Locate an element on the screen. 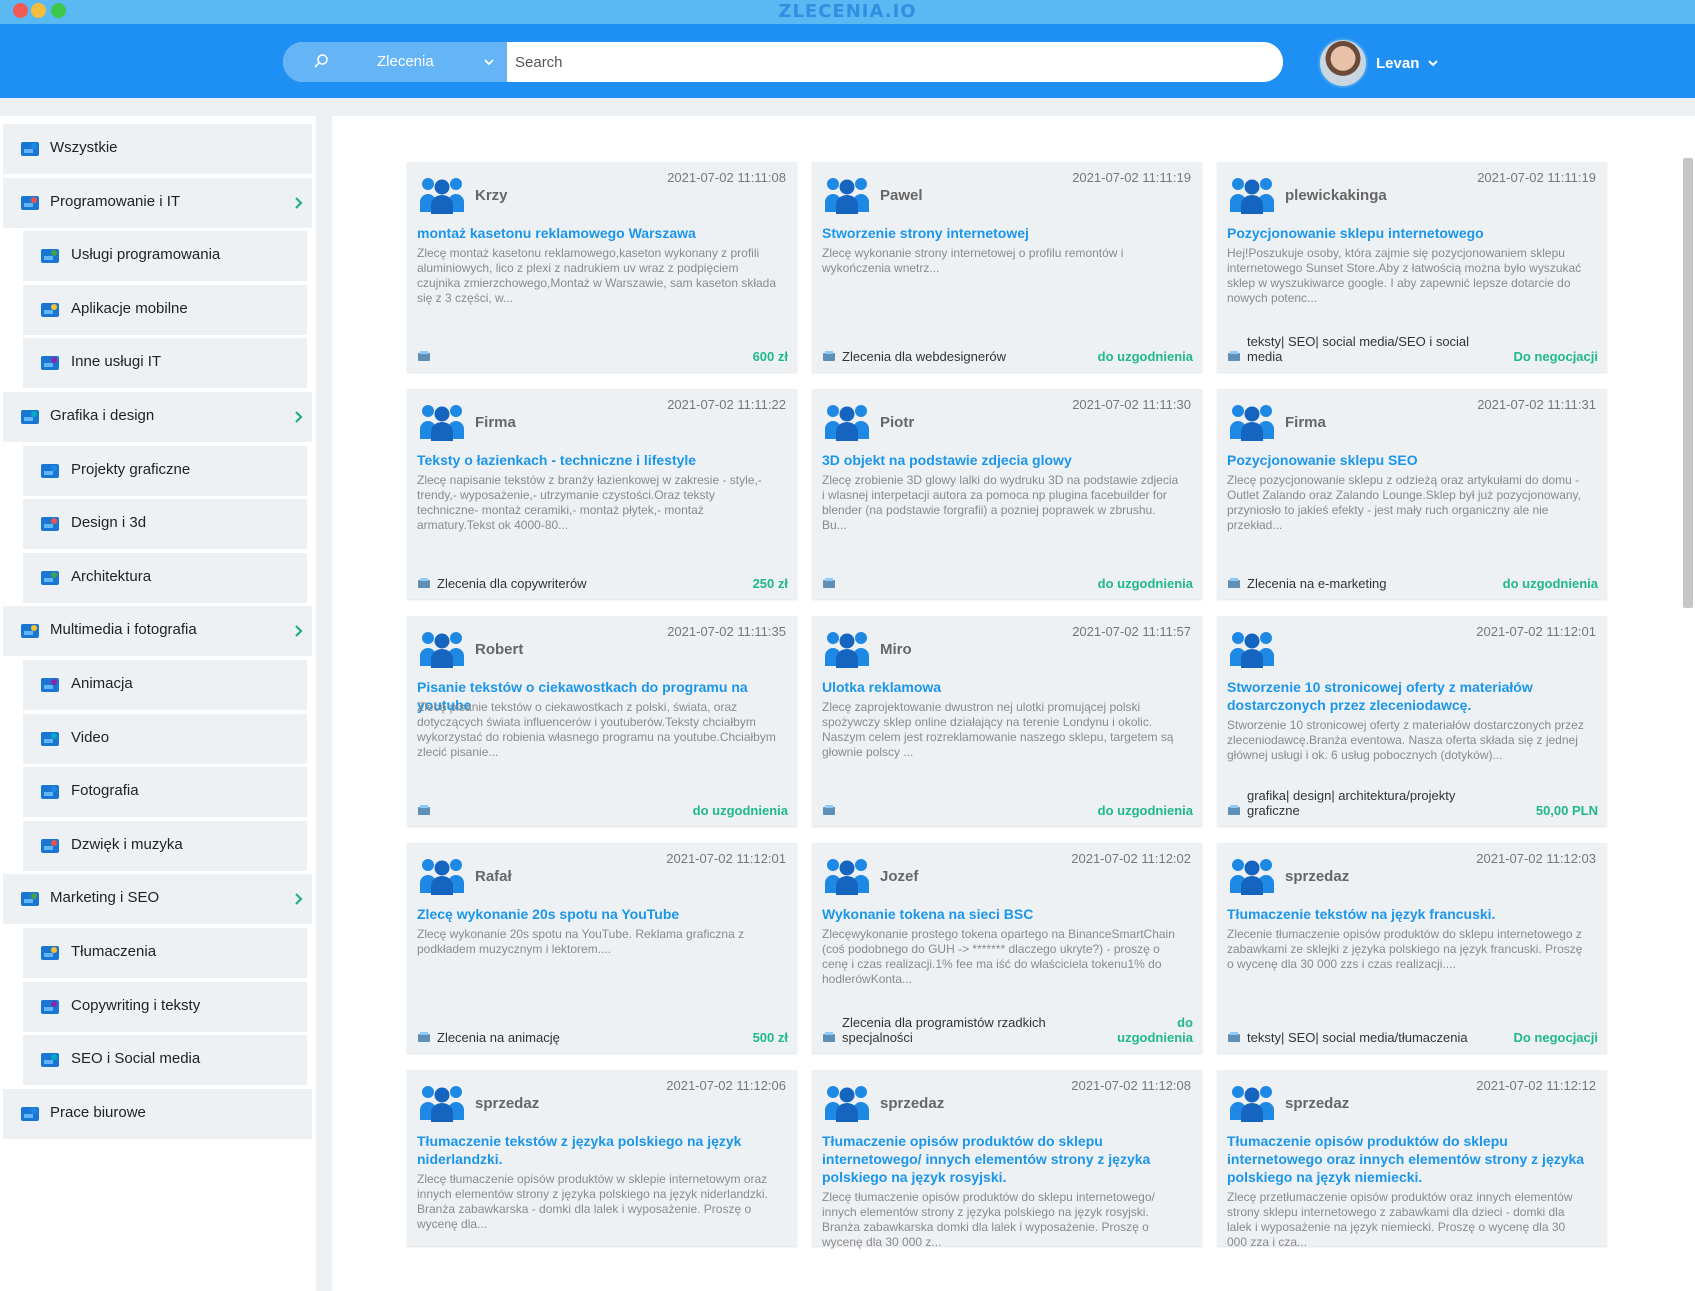 The height and width of the screenshot is (1291, 1695). sidebar-item: Animacja is located at coordinates (165, 685).